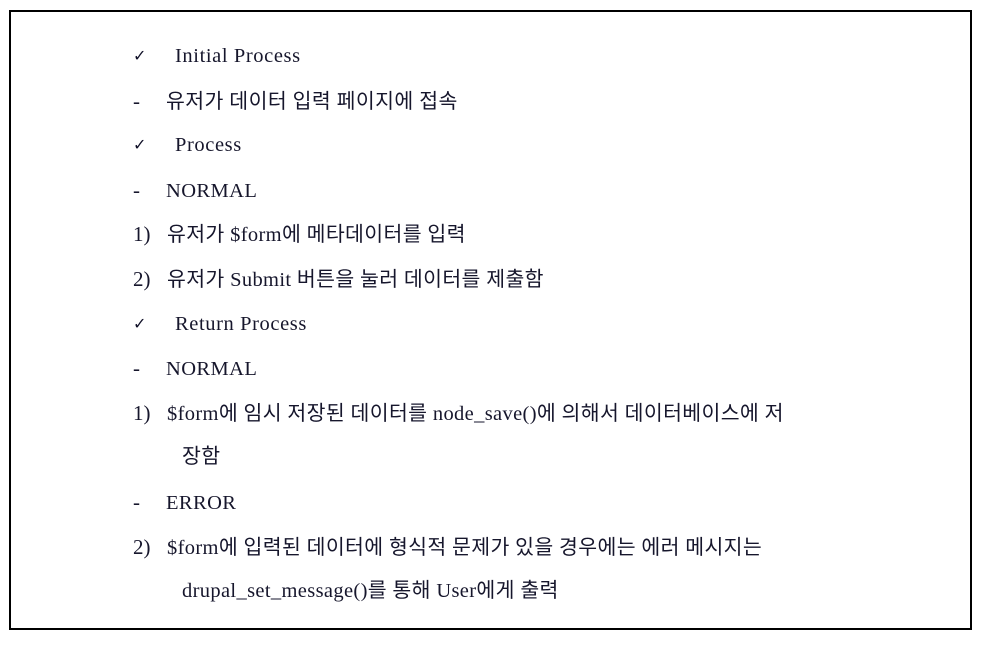  I want to click on list-item: ✓ Initial Process, so click(548, 56).